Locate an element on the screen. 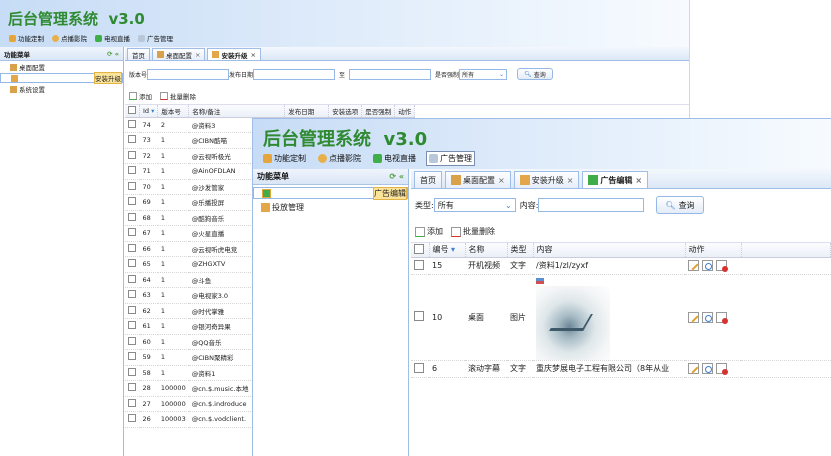  search-icon: 🔍︎ is located at coordinates (528, 74).